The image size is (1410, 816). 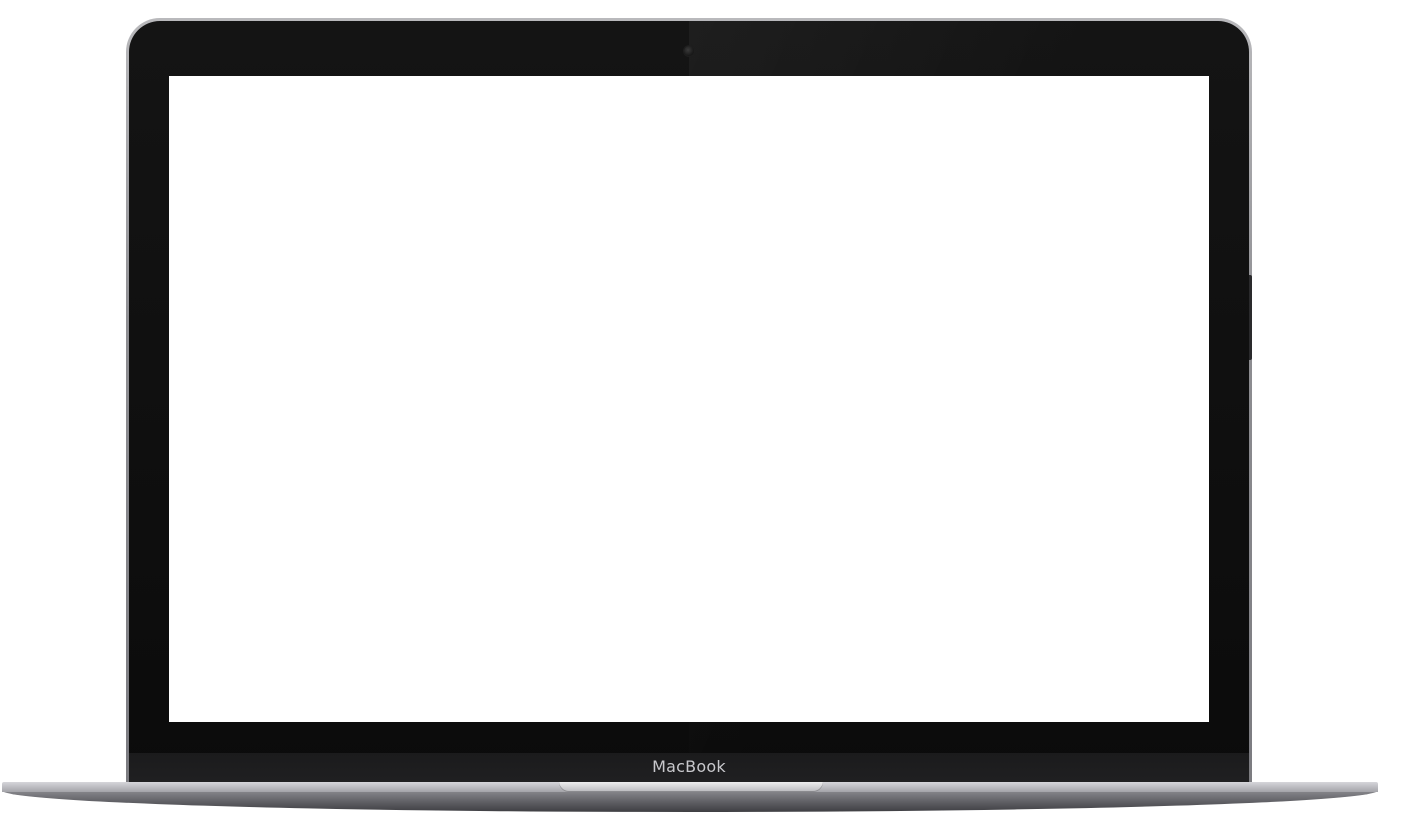 What do you see at coordinates (690, 801) in the screenshot?
I see `base-body` at bounding box center [690, 801].